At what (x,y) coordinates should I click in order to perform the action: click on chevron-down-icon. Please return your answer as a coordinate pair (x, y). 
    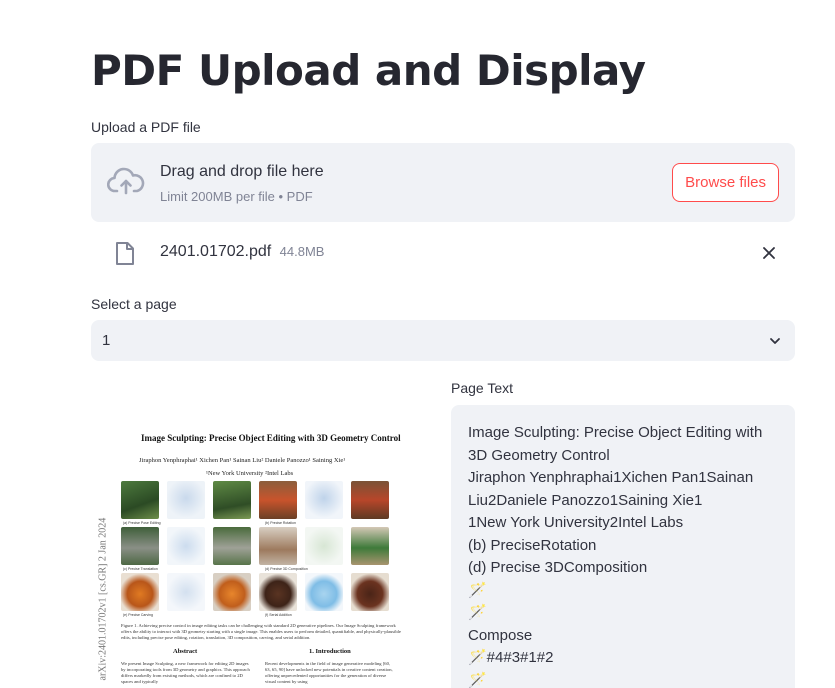
    Looking at the image, I should click on (775, 343).